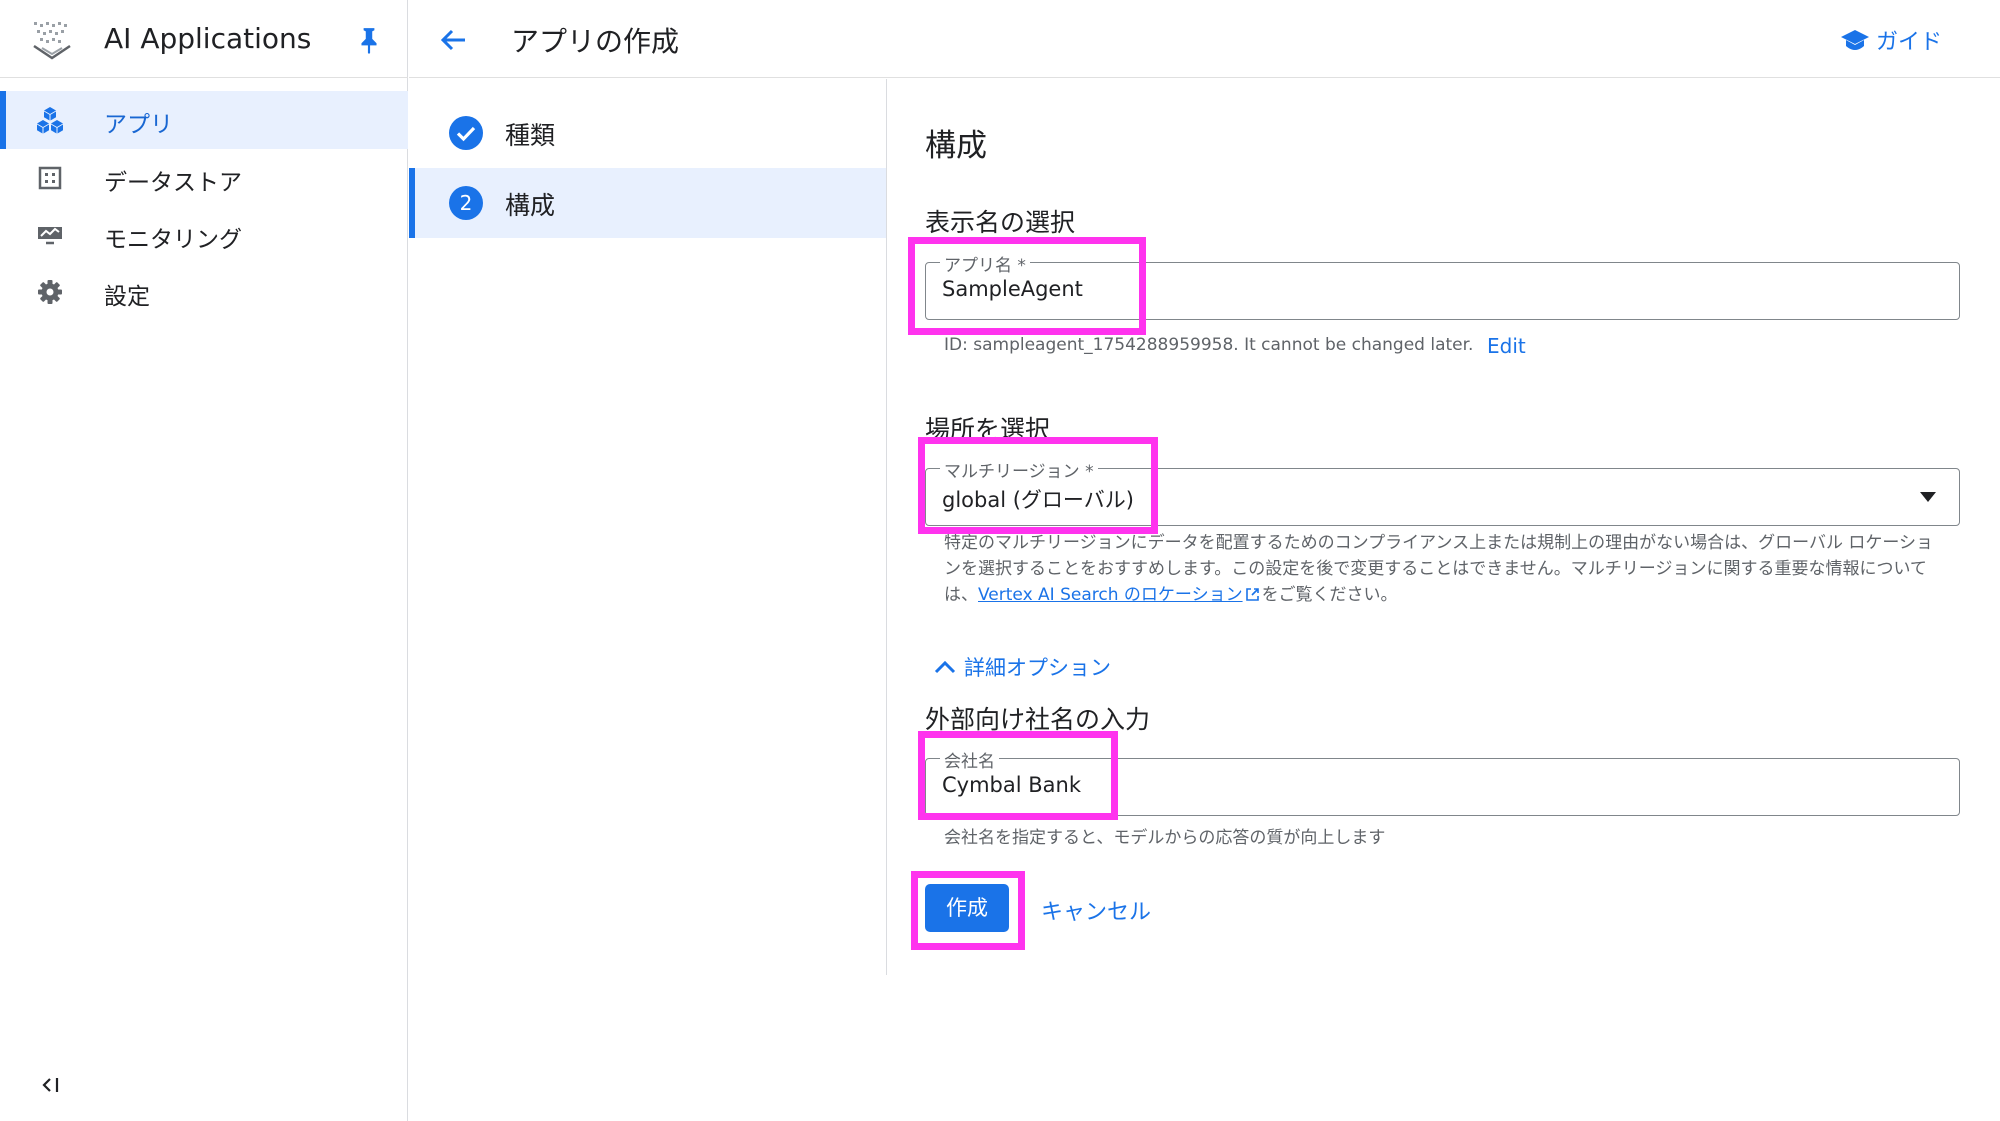 The image size is (2000, 1121). Describe the element at coordinates (1422, 785) in the screenshot. I see `company-name-input` at that location.